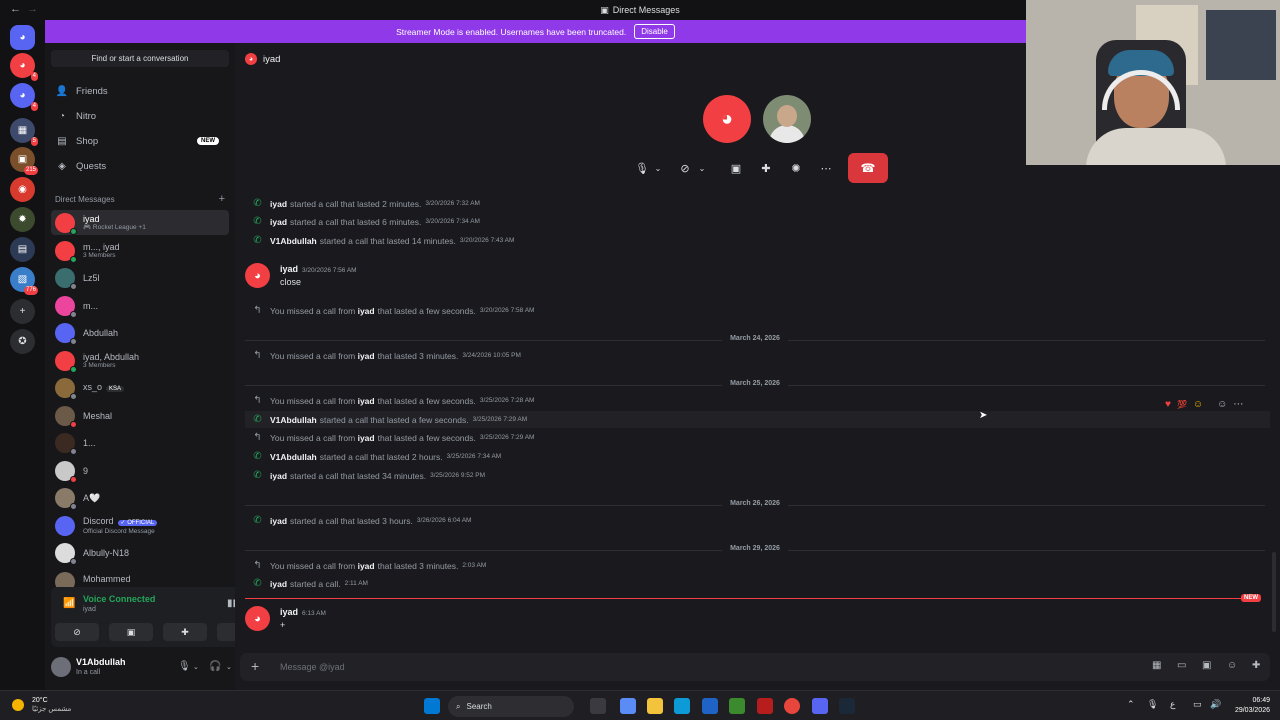  I want to click on message-author: iyad 3/20/2026 7:56 AM, so click(318, 269).